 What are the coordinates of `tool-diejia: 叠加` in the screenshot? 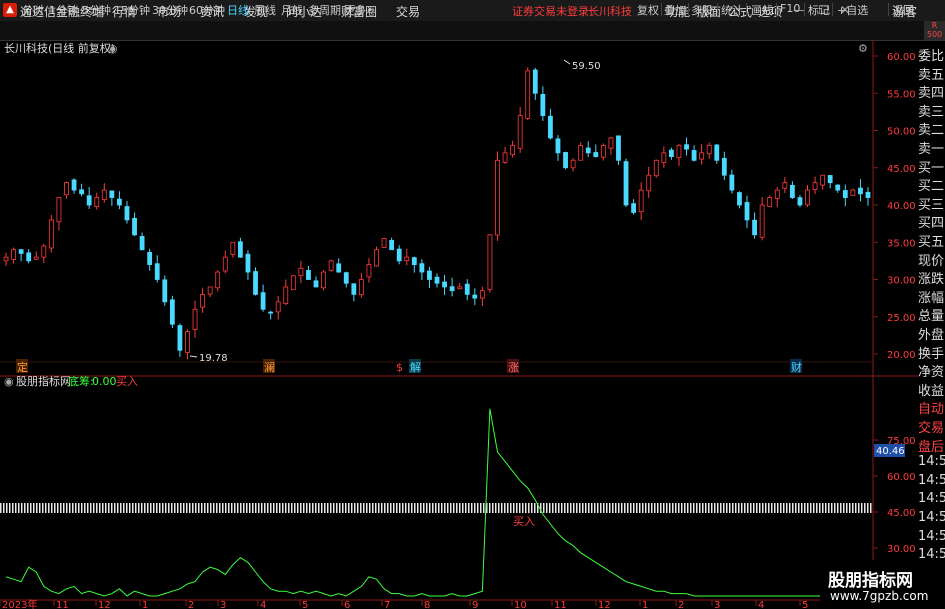 It's located at (675, 10).